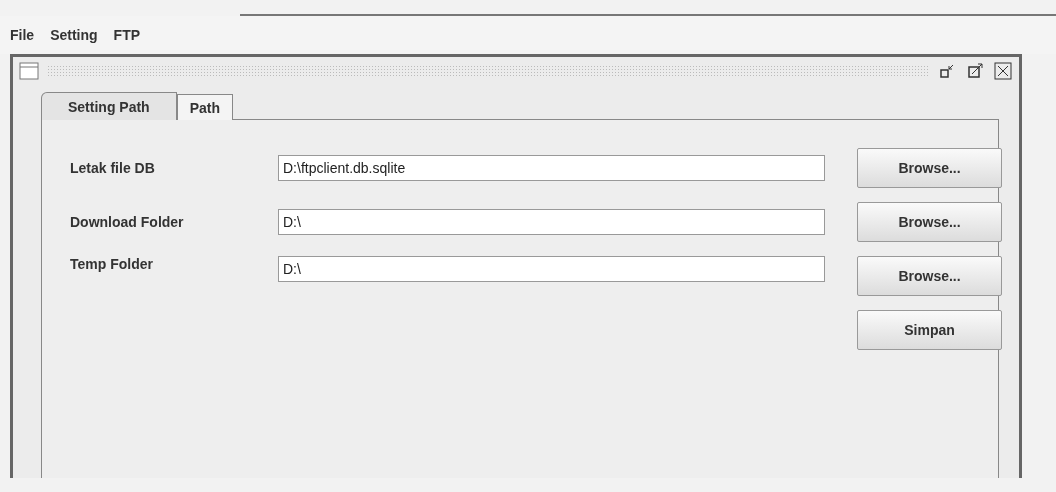 The width and height of the screenshot is (1056, 492). I want to click on menu-item: FTP, so click(127, 35).